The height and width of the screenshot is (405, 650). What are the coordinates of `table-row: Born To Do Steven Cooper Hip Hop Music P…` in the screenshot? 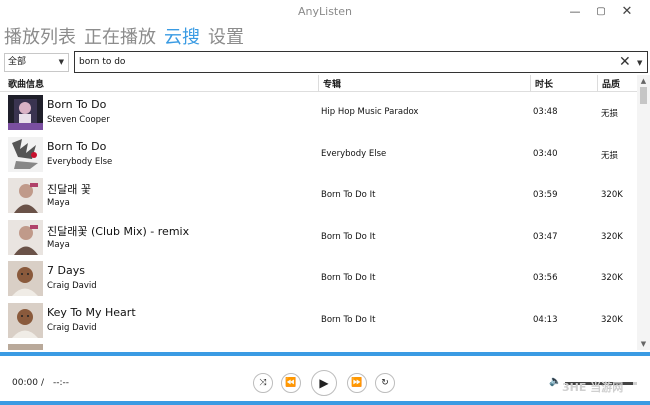 It's located at (318, 113).